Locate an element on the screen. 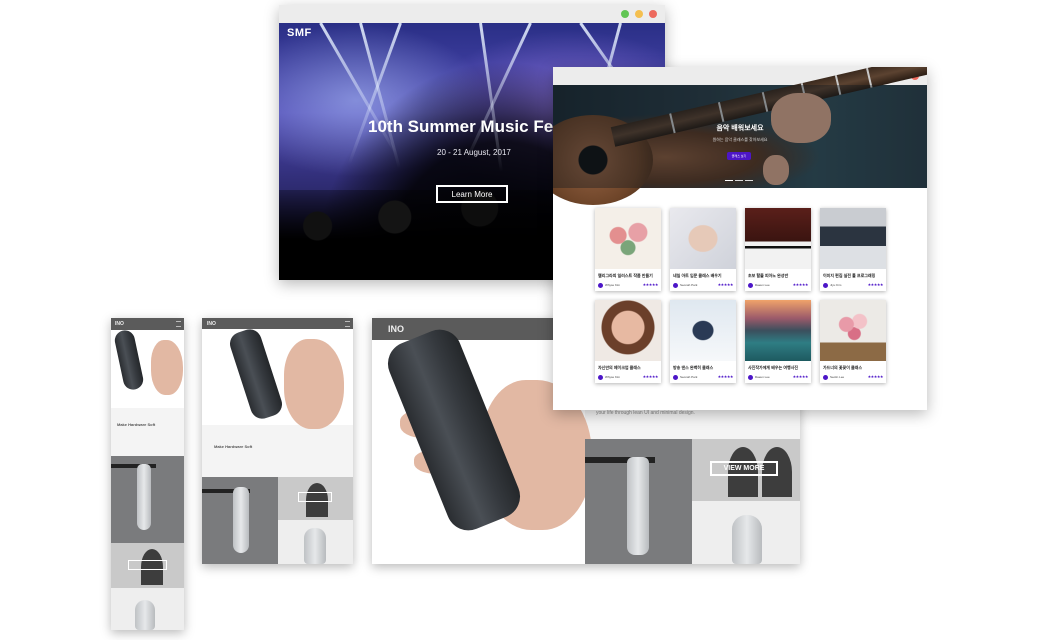 This screenshot has width=1052, height=640. class-card: 초보 탈출 피아노 완성반 Daeun Lee ★★★★★ is located at coordinates (778, 249).